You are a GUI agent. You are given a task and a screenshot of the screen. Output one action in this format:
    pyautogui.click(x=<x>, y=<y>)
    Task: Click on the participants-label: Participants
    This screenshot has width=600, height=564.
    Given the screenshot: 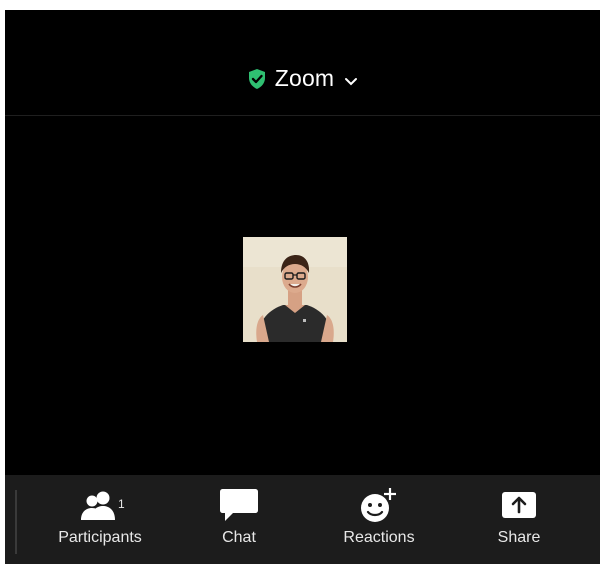 What is the action you would take?
    pyautogui.click(x=100, y=537)
    